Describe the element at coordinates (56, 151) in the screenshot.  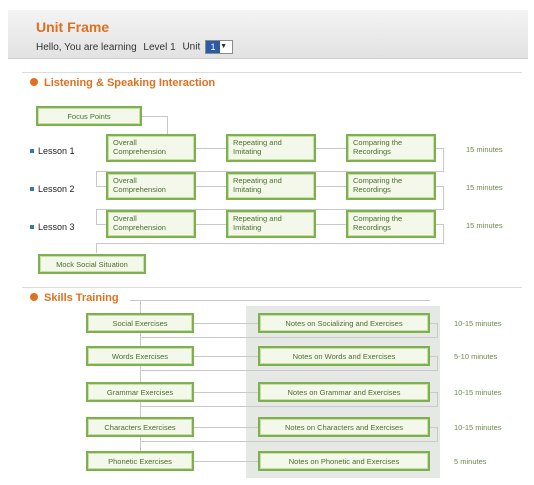
I see `lesson-label-text: Lesson 1` at that location.